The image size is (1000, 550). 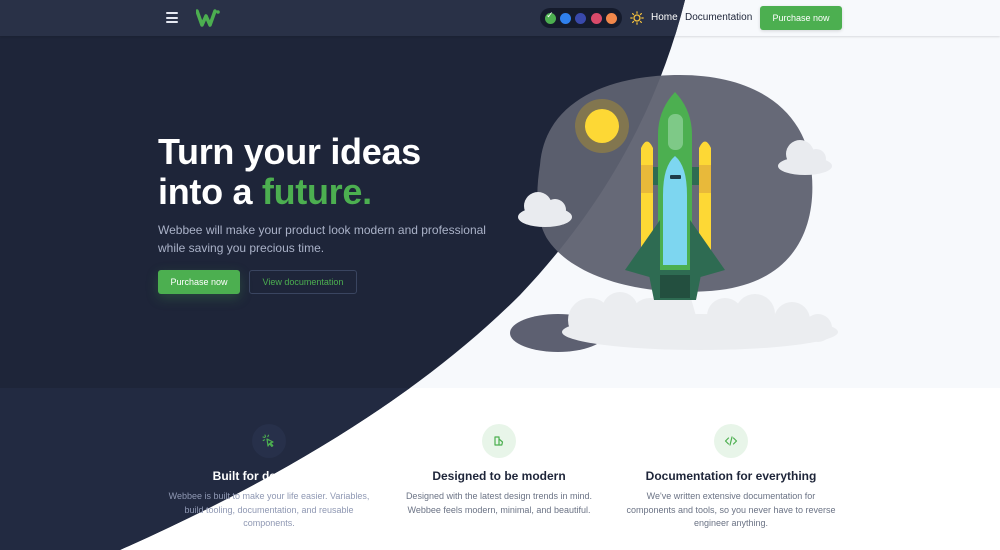 I want to click on nav-link-documentation: Documentation, so click(x=718, y=17).